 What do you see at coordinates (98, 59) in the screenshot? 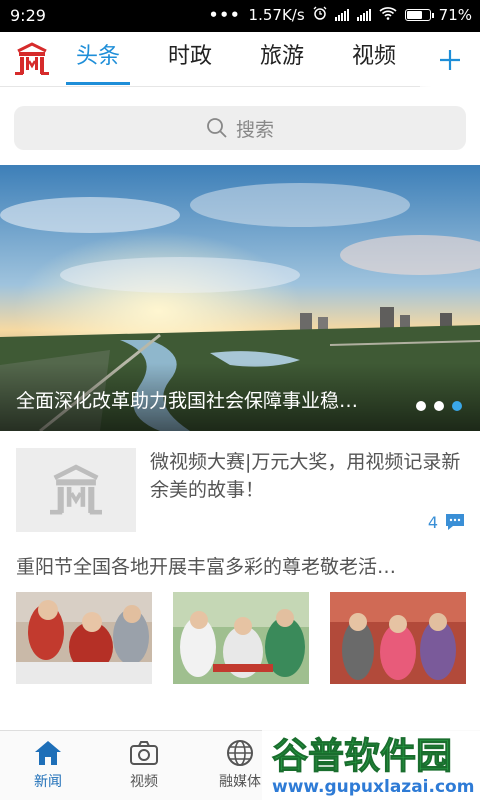
I see `tab-headlines: 头条` at bounding box center [98, 59].